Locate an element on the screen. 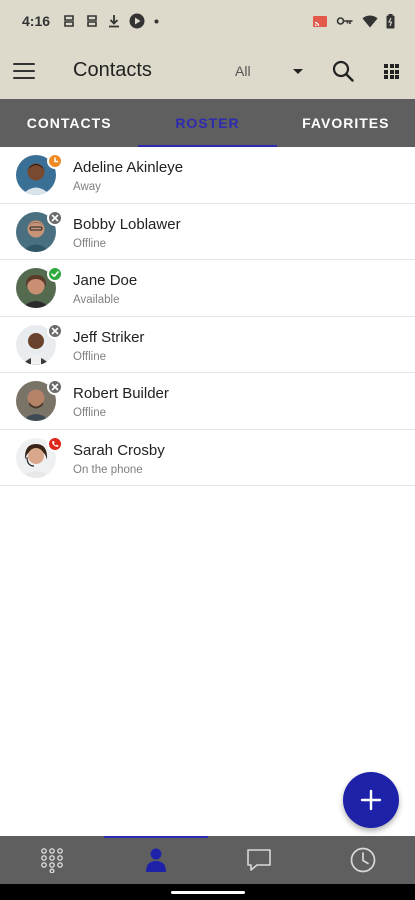  contact-name: Jeff Striker is located at coordinates (109, 337).